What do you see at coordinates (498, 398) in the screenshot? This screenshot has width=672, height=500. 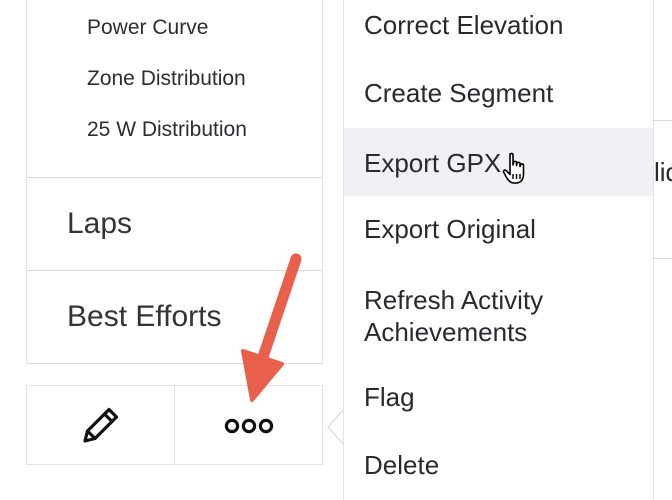 I see `menu-item-flag: Flag` at bounding box center [498, 398].